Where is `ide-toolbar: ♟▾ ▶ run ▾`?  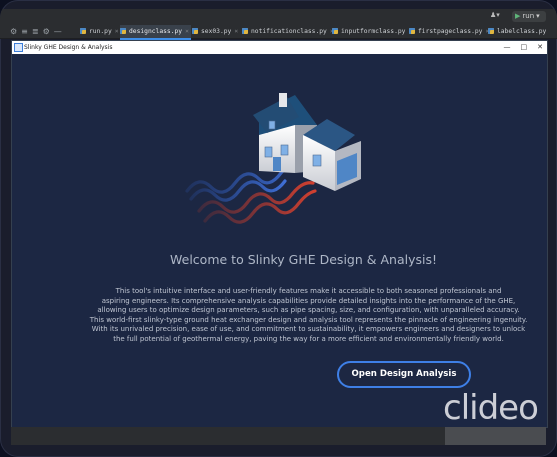
ide-toolbar: ♟▾ ▶ run ▾ is located at coordinates (278, 17).